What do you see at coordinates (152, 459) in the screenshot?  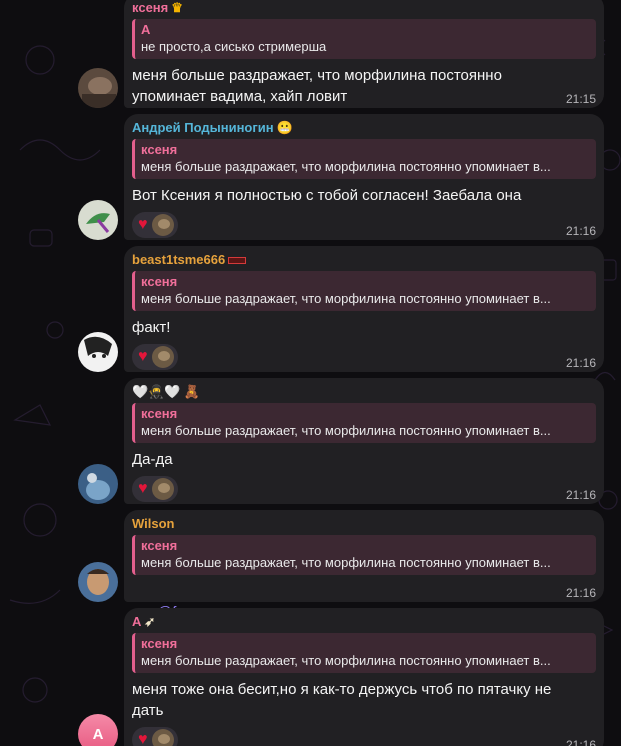 I see `message-text: Да-да` at bounding box center [152, 459].